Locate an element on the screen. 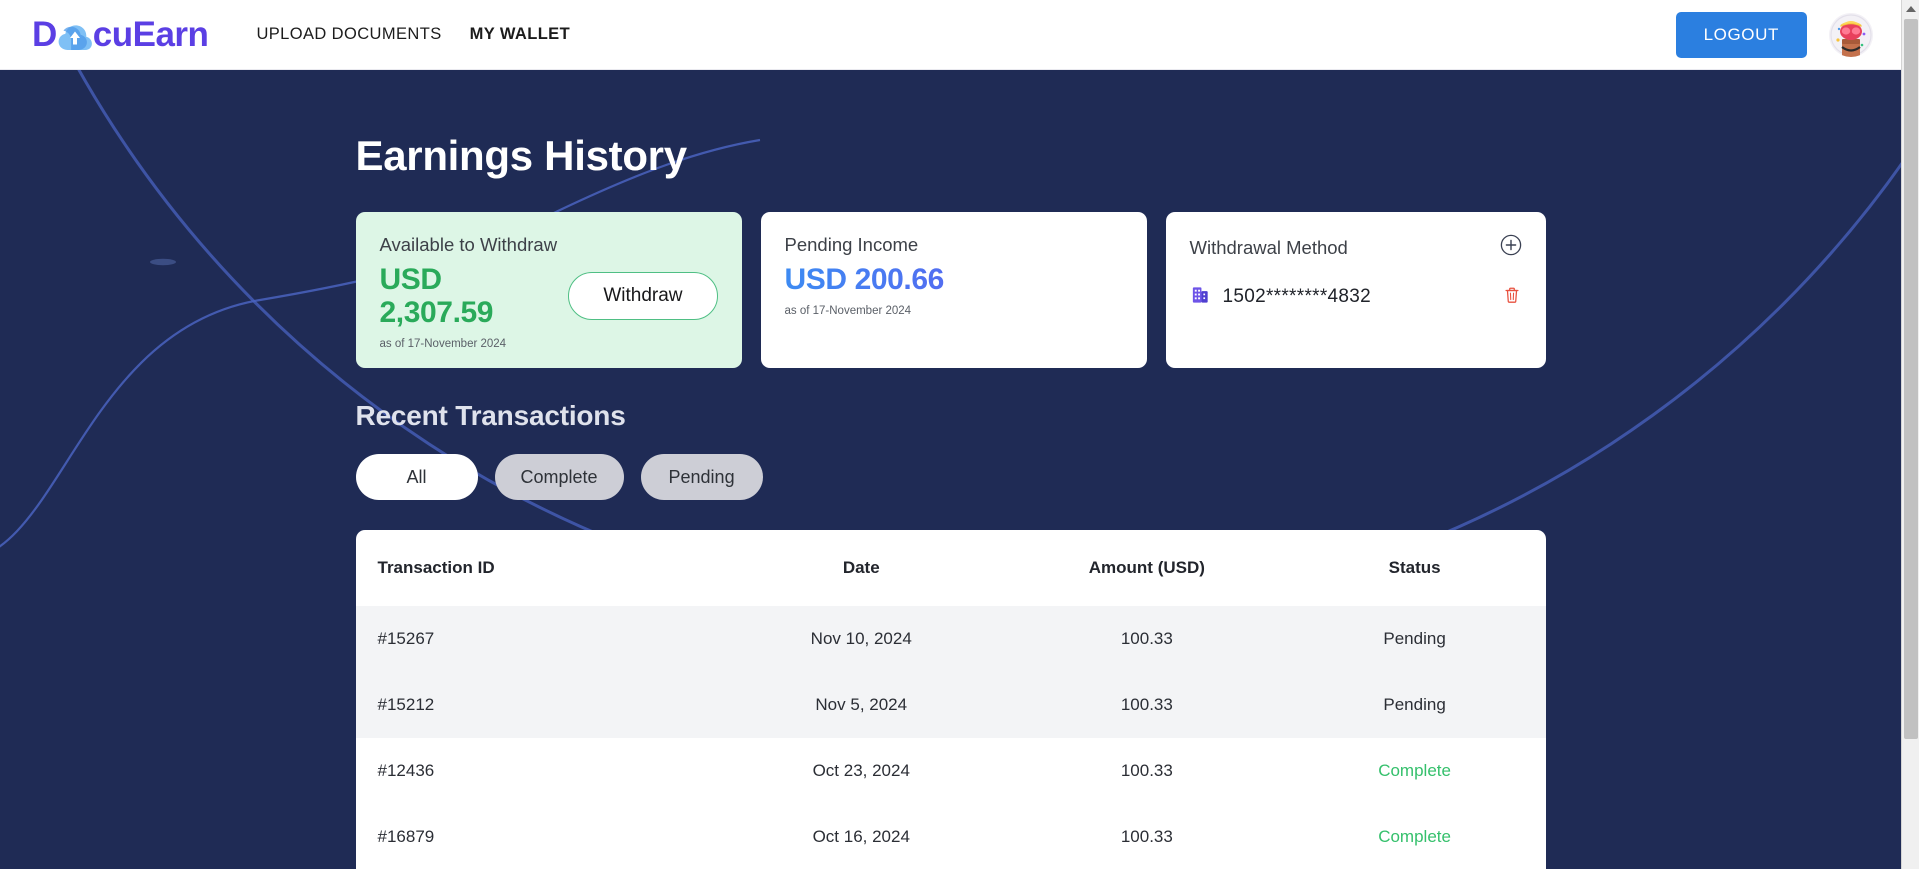 The image size is (1919, 869). cell-date: Nov 5, 2024 is located at coordinates (861, 704).